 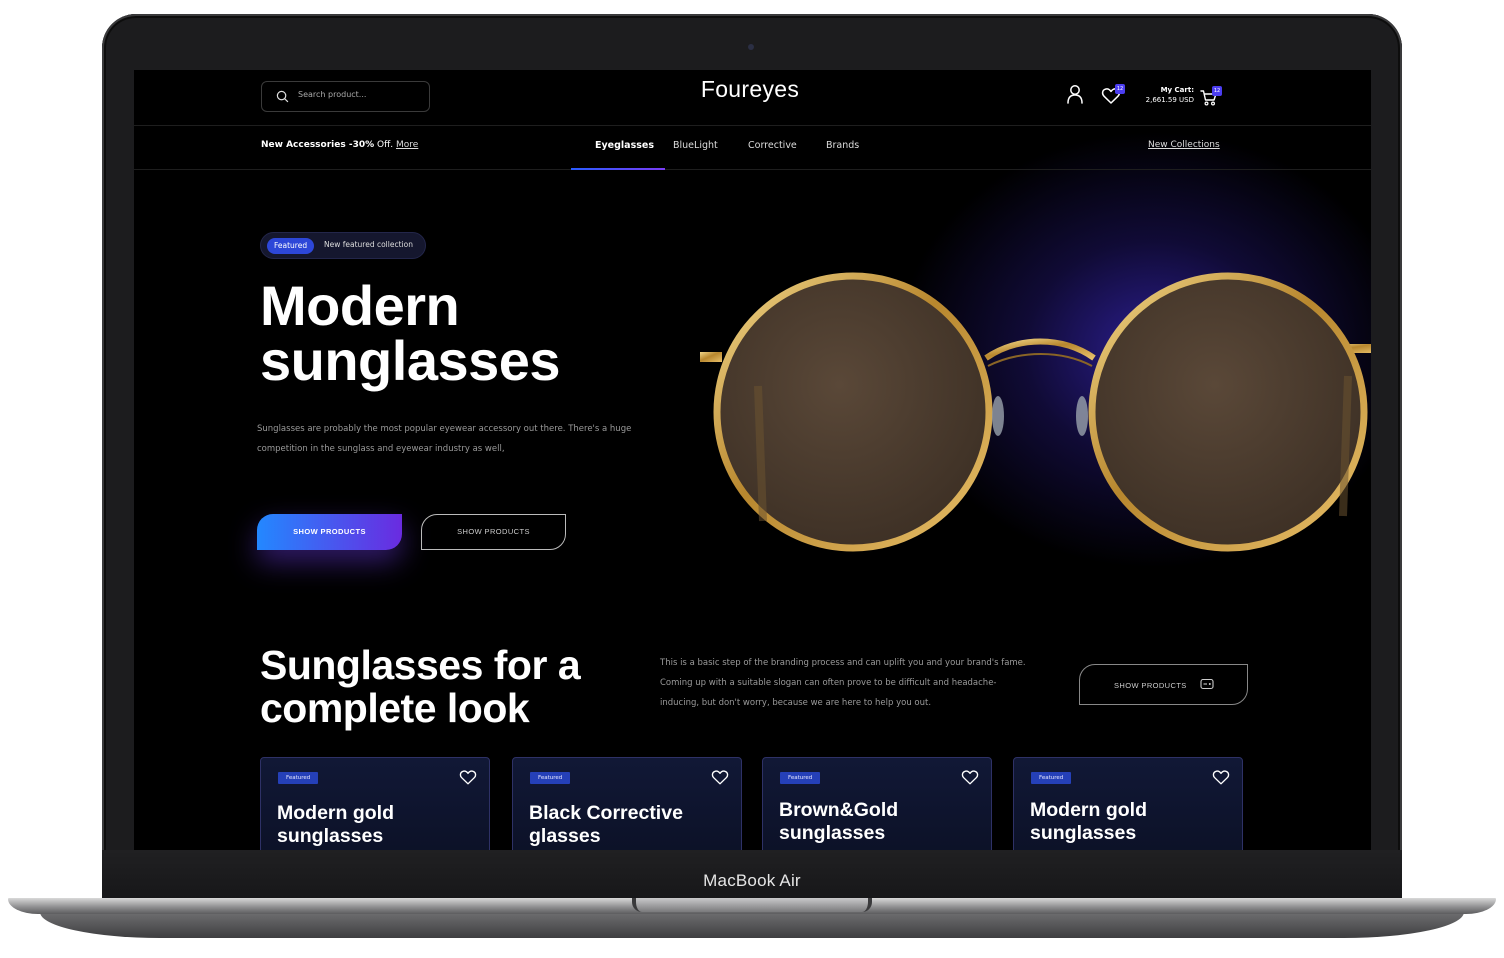 I want to click on section-title-line2: complete look, so click(x=395, y=708).